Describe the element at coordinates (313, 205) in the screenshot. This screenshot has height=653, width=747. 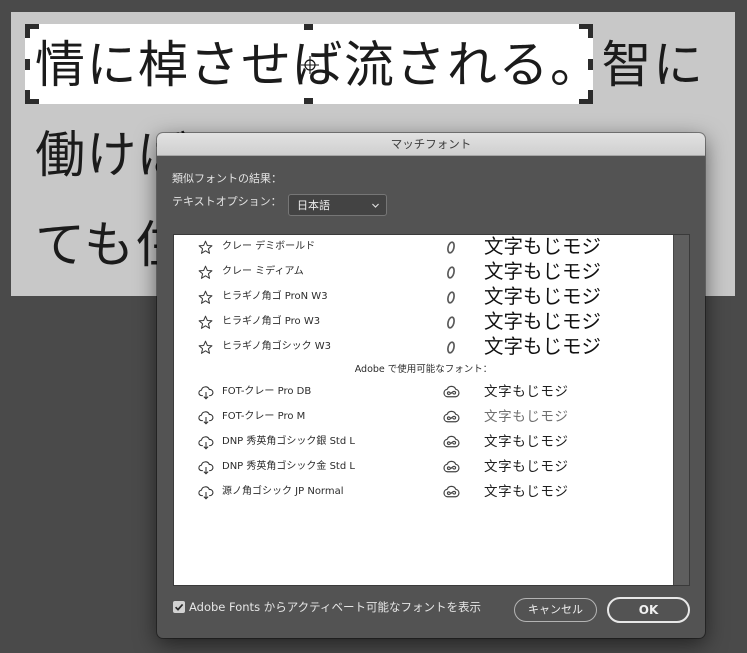
I see `text-option-value: 日本語` at that location.